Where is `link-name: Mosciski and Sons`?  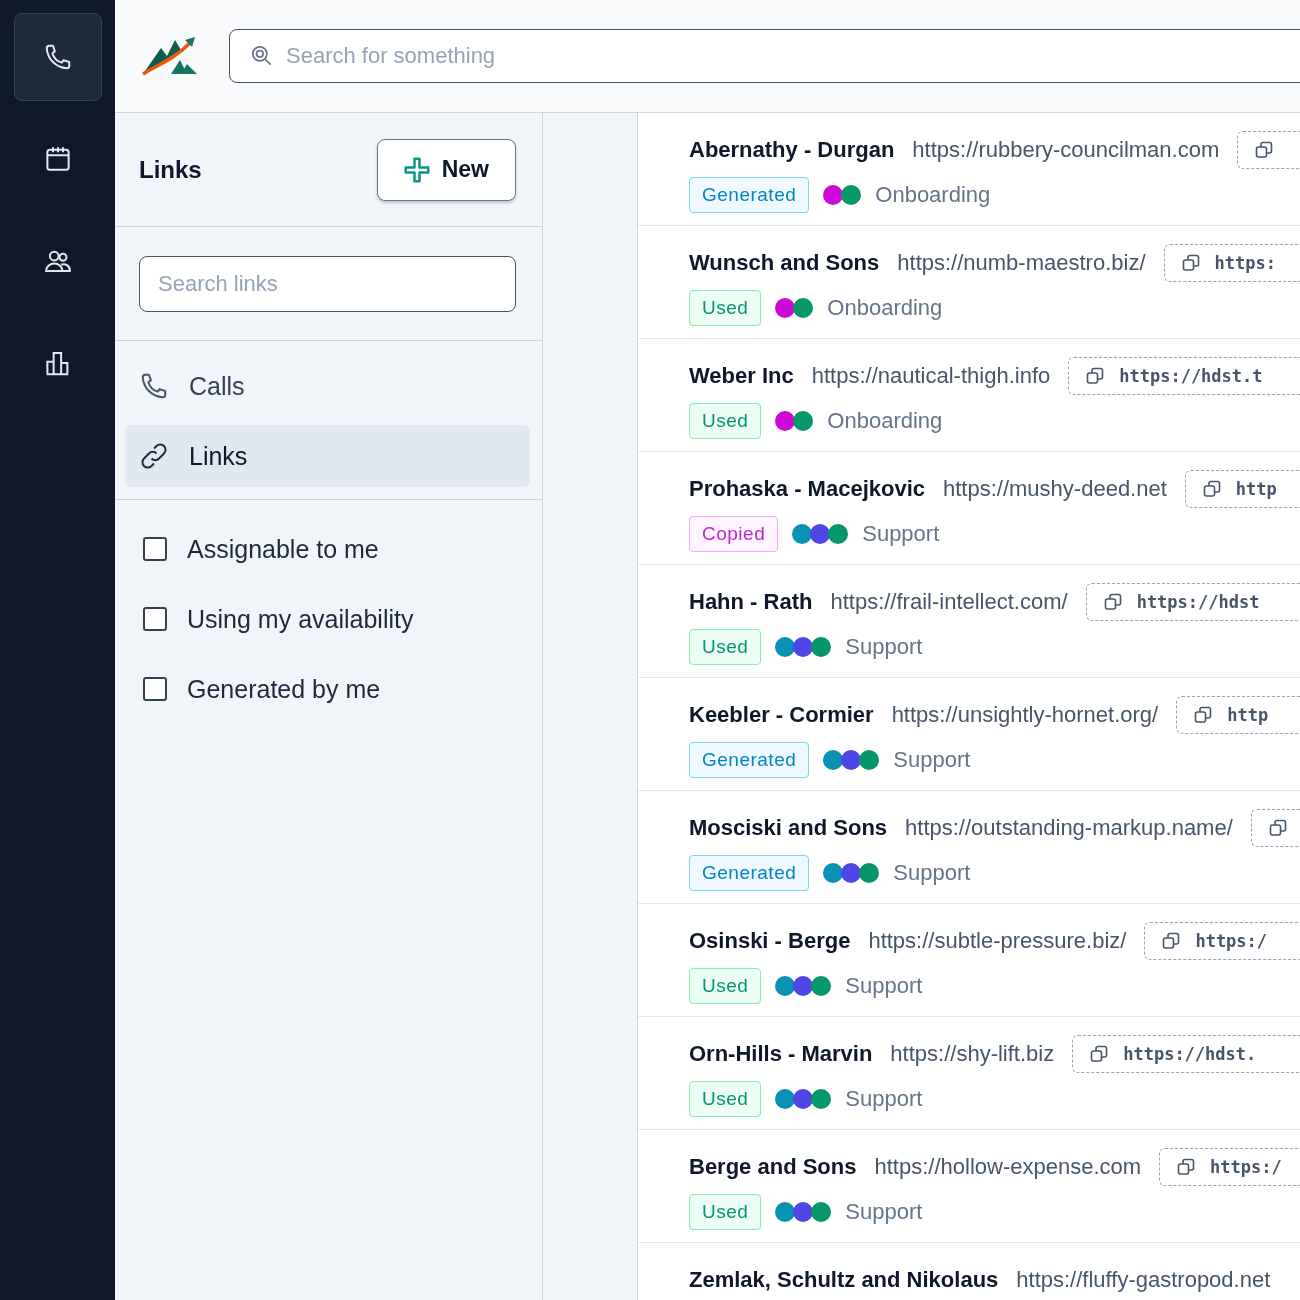
link-name: Mosciski and Sons is located at coordinates (788, 828).